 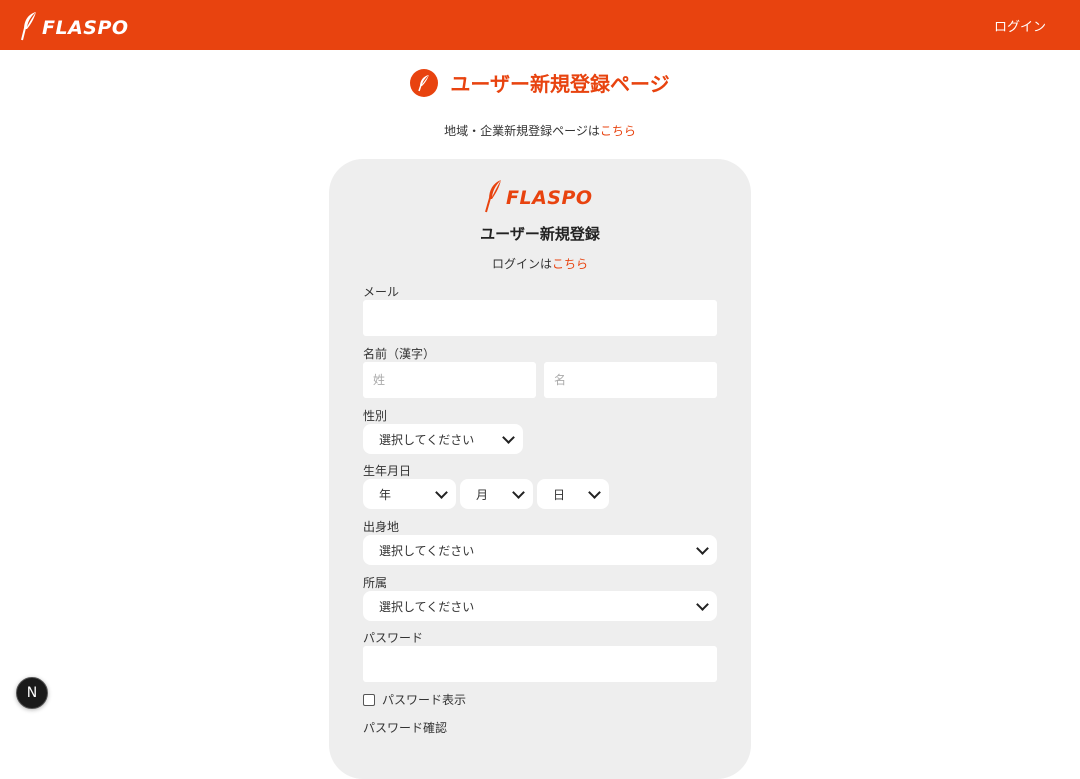 I want to click on header-logo: FLASPO, so click(x=74, y=28).